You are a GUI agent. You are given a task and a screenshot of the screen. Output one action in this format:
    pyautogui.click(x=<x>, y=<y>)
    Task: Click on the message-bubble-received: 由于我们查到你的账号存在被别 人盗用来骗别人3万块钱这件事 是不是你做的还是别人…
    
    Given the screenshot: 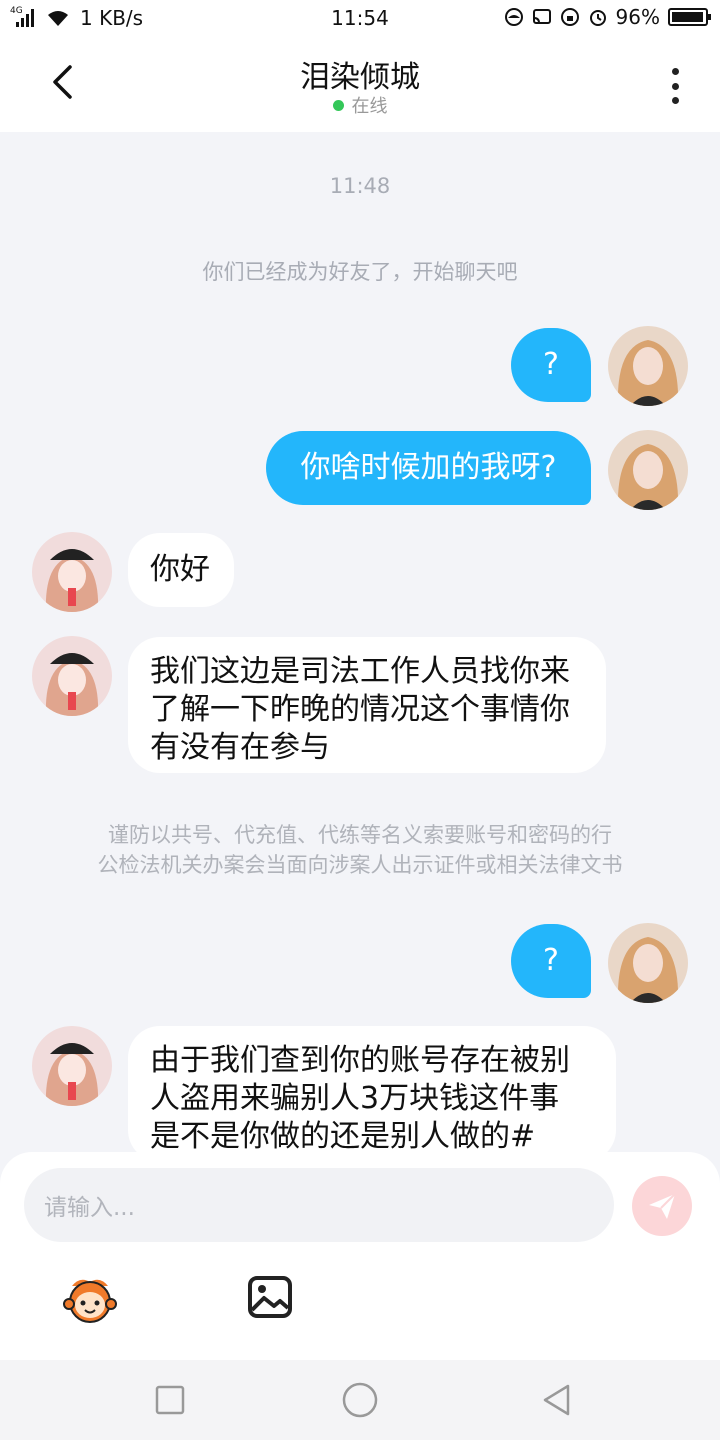 What is the action you would take?
    pyautogui.click(x=372, y=1094)
    